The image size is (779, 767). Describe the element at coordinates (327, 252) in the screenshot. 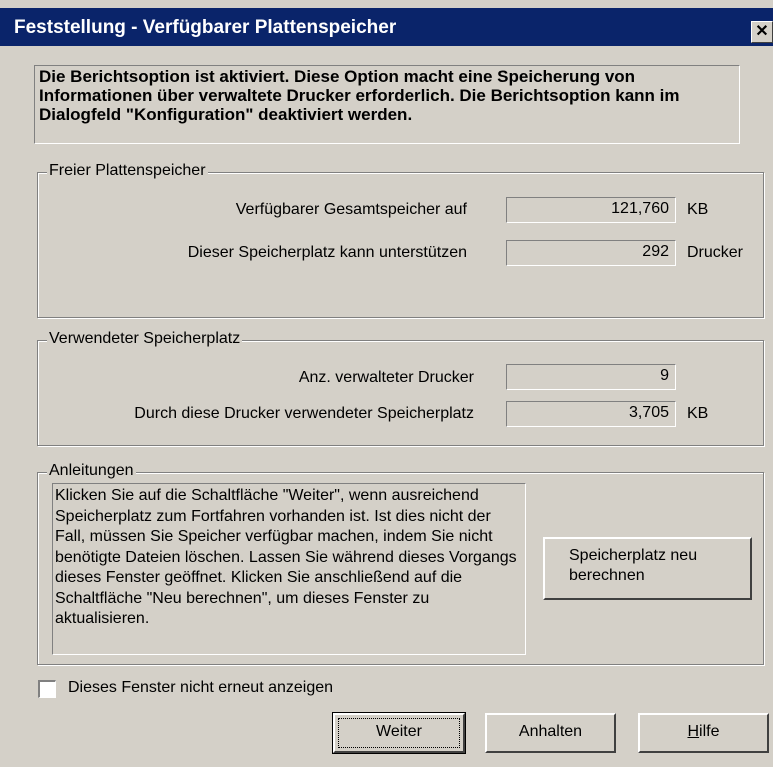

I see `supported-printers-label: Dieser Speicherplatz kann unterstützen` at that location.